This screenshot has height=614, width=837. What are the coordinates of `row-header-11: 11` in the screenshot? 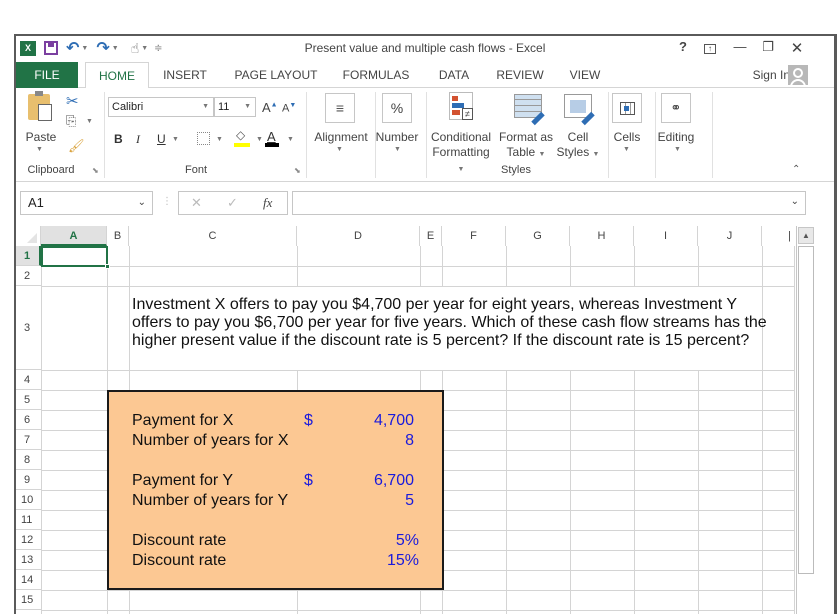 It's located at (28, 520).